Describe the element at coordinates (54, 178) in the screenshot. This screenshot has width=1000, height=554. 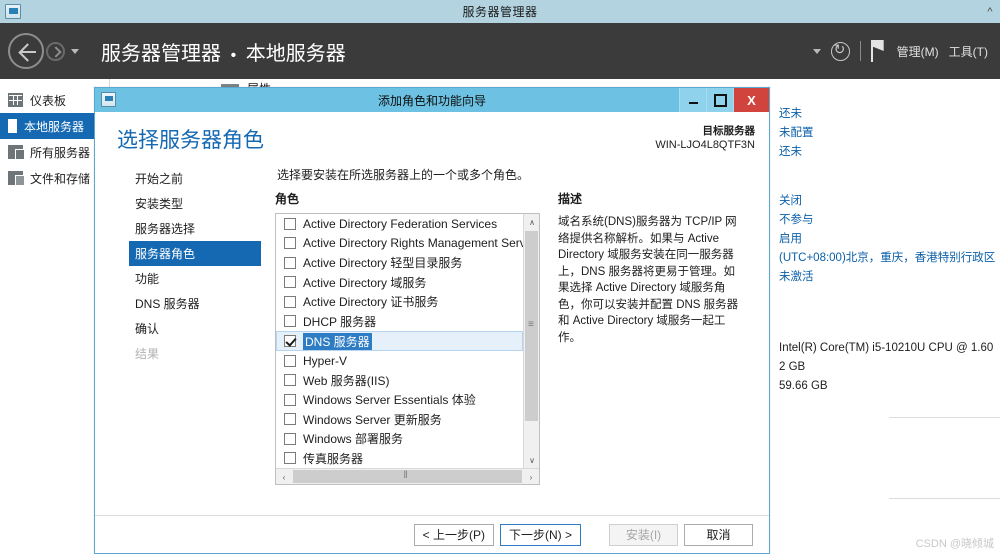
I see `sidebar-item-file-storage: 文件和存储` at that location.